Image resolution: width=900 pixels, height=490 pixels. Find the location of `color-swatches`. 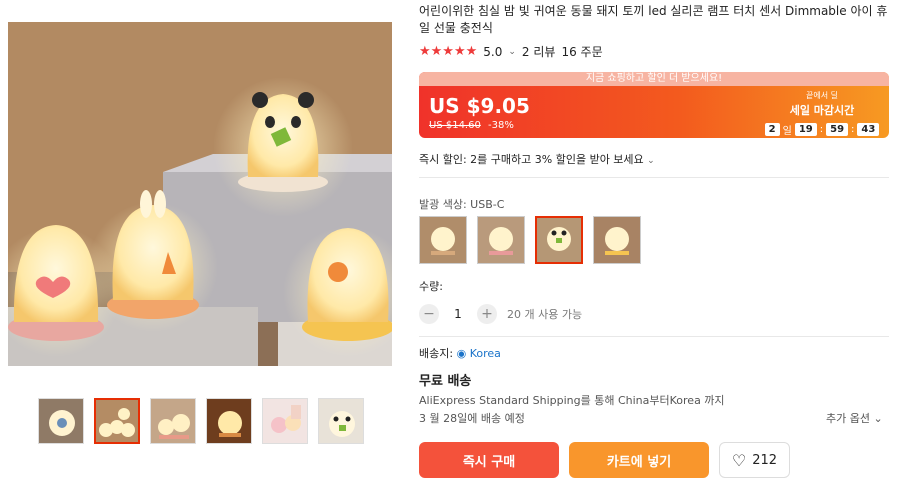

color-swatches is located at coordinates (530, 240).